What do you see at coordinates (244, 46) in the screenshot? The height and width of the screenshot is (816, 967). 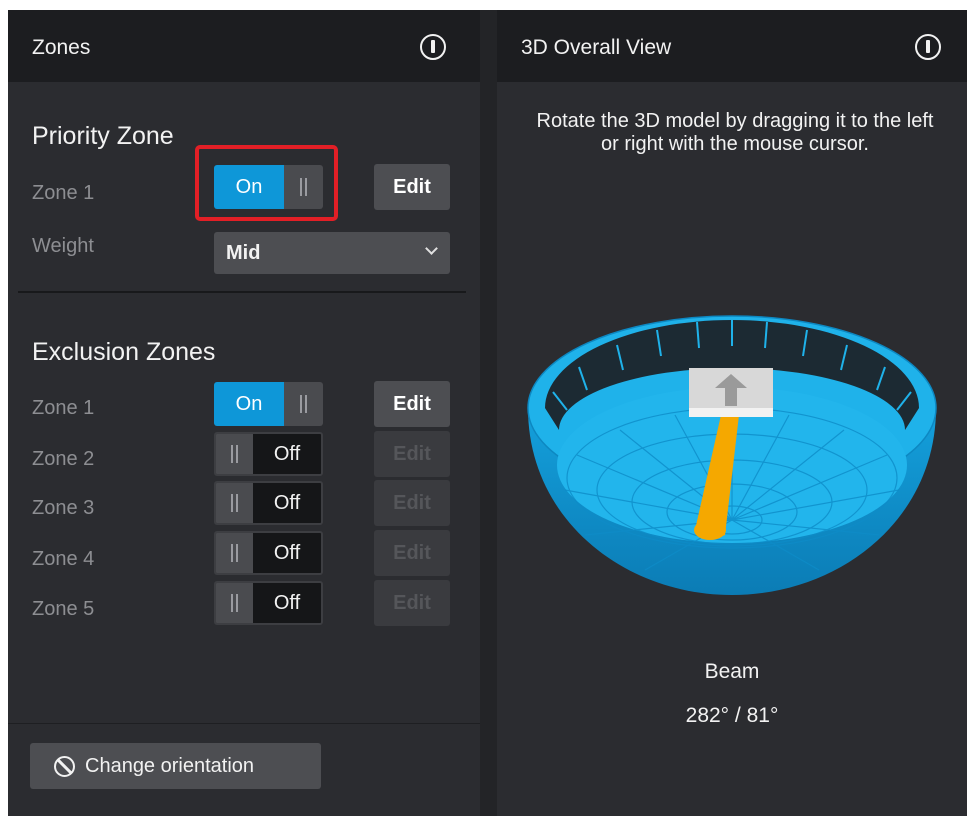 I see `zones-panel-header: Zones` at bounding box center [244, 46].